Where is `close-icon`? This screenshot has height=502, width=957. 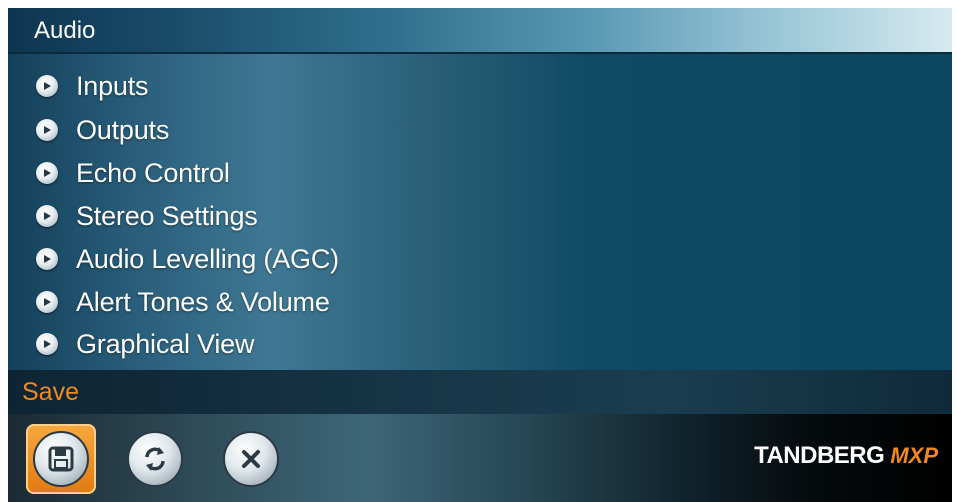
close-icon is located at coordinates (251, 459).